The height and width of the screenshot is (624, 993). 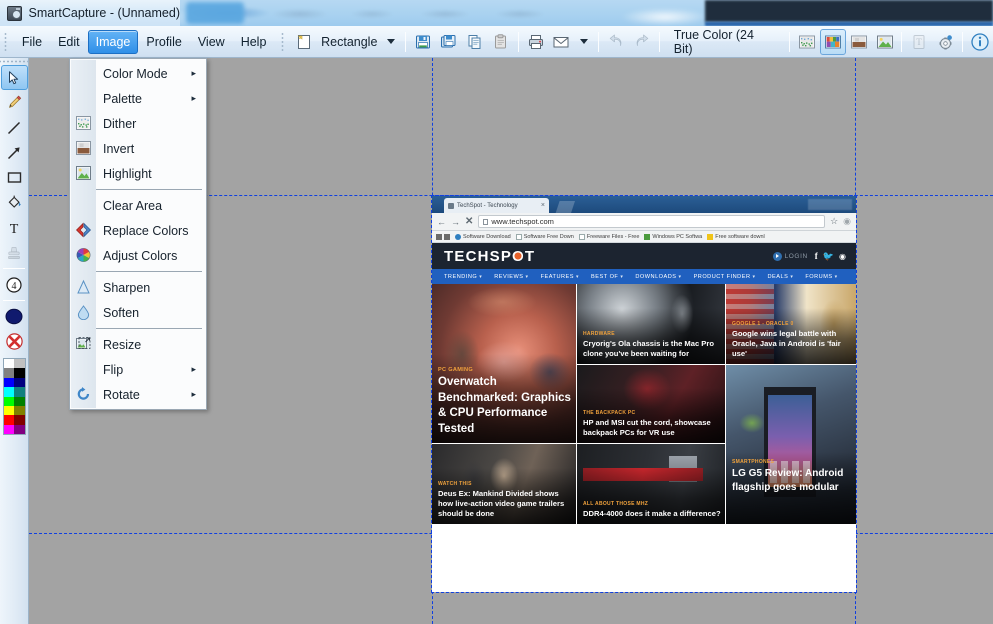 What do you see at coordinates (658, 277) in the screenshot?
I see `nav-downloads: DOWNLOADS ▾` at bounding box center [658, 277].